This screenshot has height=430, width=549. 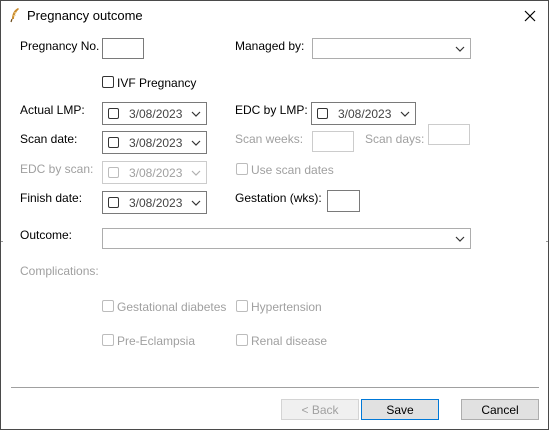 What do you see at coordinates (108, 82) in the screenshot?
I see `ivf-pregnancy-checkbox` at bounding box center [108, 82].